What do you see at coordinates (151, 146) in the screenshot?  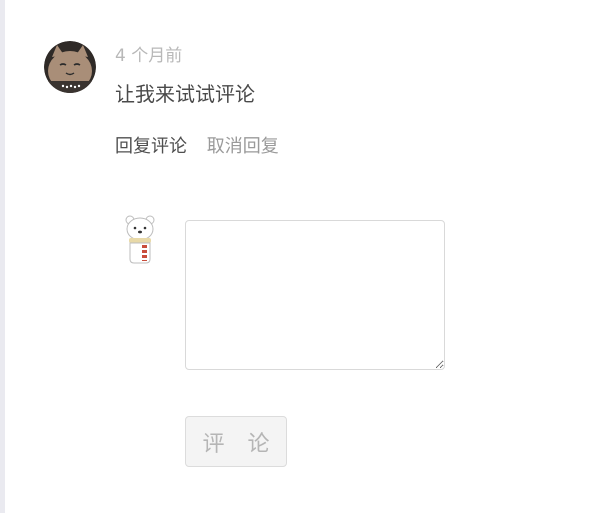 I see `reply-comment-link: 回复评论` at bounding box center [151, 146].